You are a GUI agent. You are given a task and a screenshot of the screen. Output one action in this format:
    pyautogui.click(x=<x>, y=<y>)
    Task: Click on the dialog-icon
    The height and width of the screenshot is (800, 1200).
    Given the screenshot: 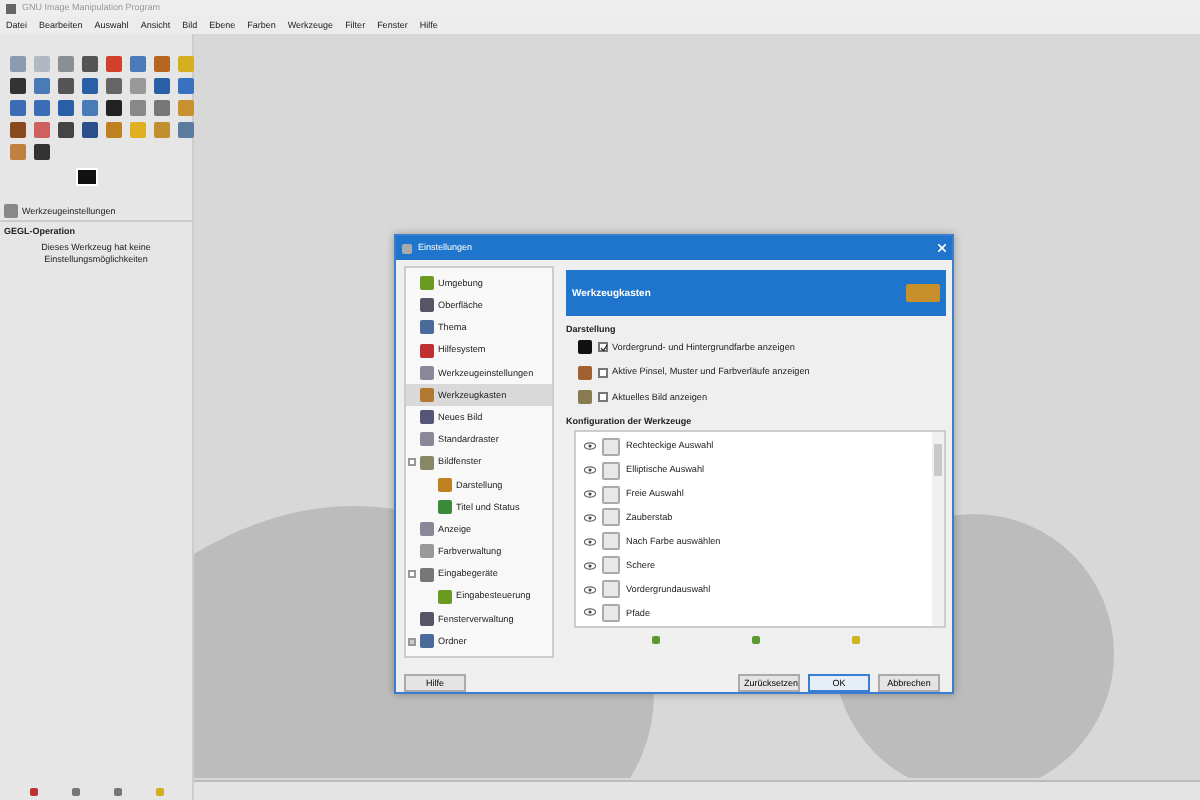 What is the action you would take?
    pyautogui.click(x=407, y=248)
    